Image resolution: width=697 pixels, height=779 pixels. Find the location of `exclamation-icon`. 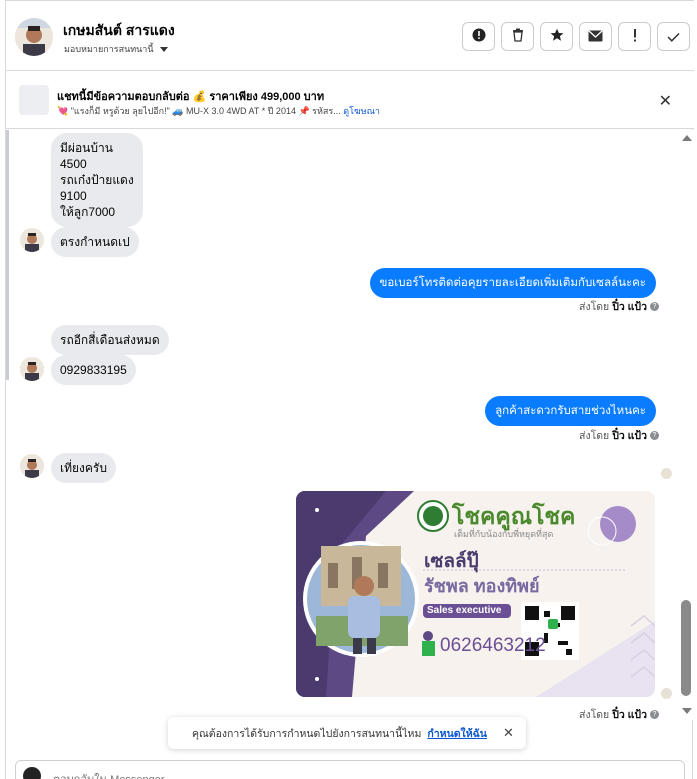

exclamation-icon is located at coordinates (635, 36).